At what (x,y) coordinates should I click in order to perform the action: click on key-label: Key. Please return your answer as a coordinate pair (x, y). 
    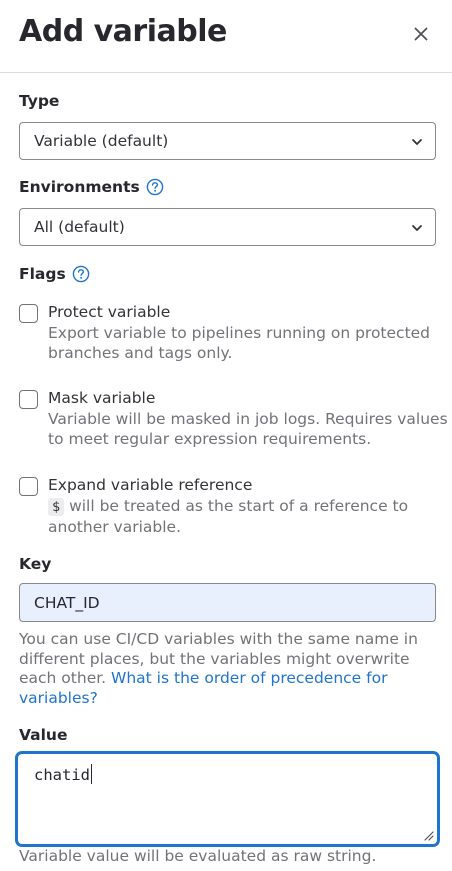
    Looking at the image, I should click on (35, 564).